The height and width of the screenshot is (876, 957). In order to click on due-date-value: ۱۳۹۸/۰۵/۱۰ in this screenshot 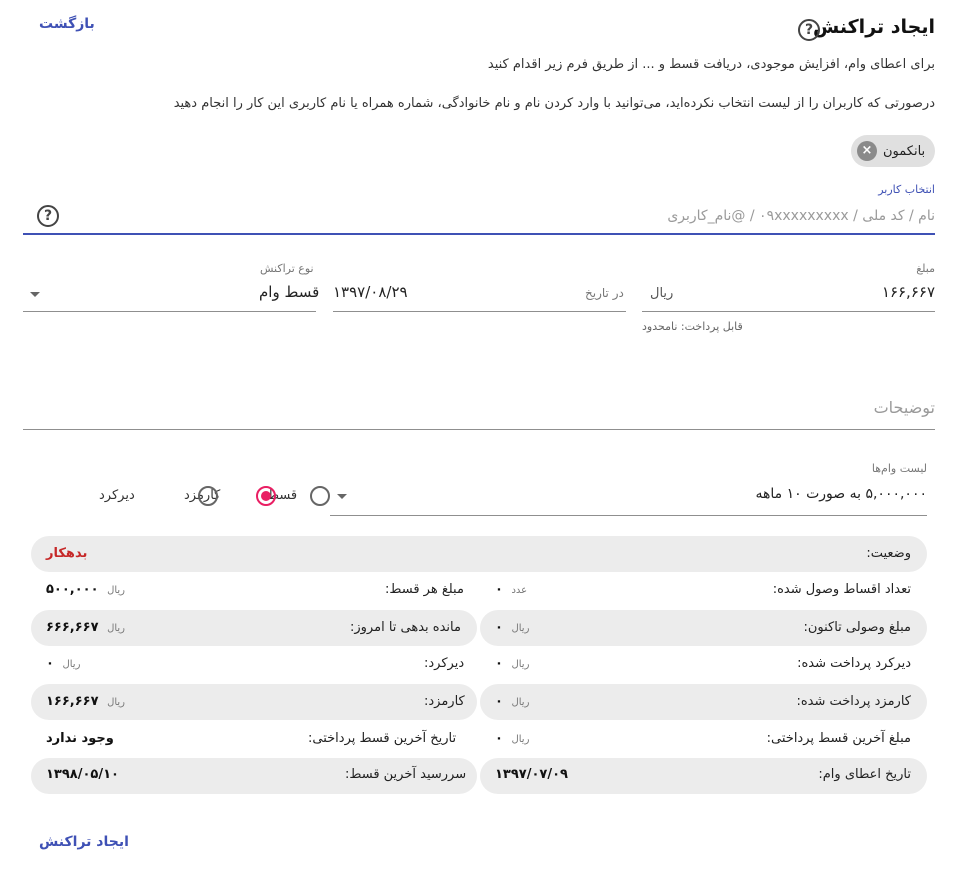, I will do `click(82, 774)`.